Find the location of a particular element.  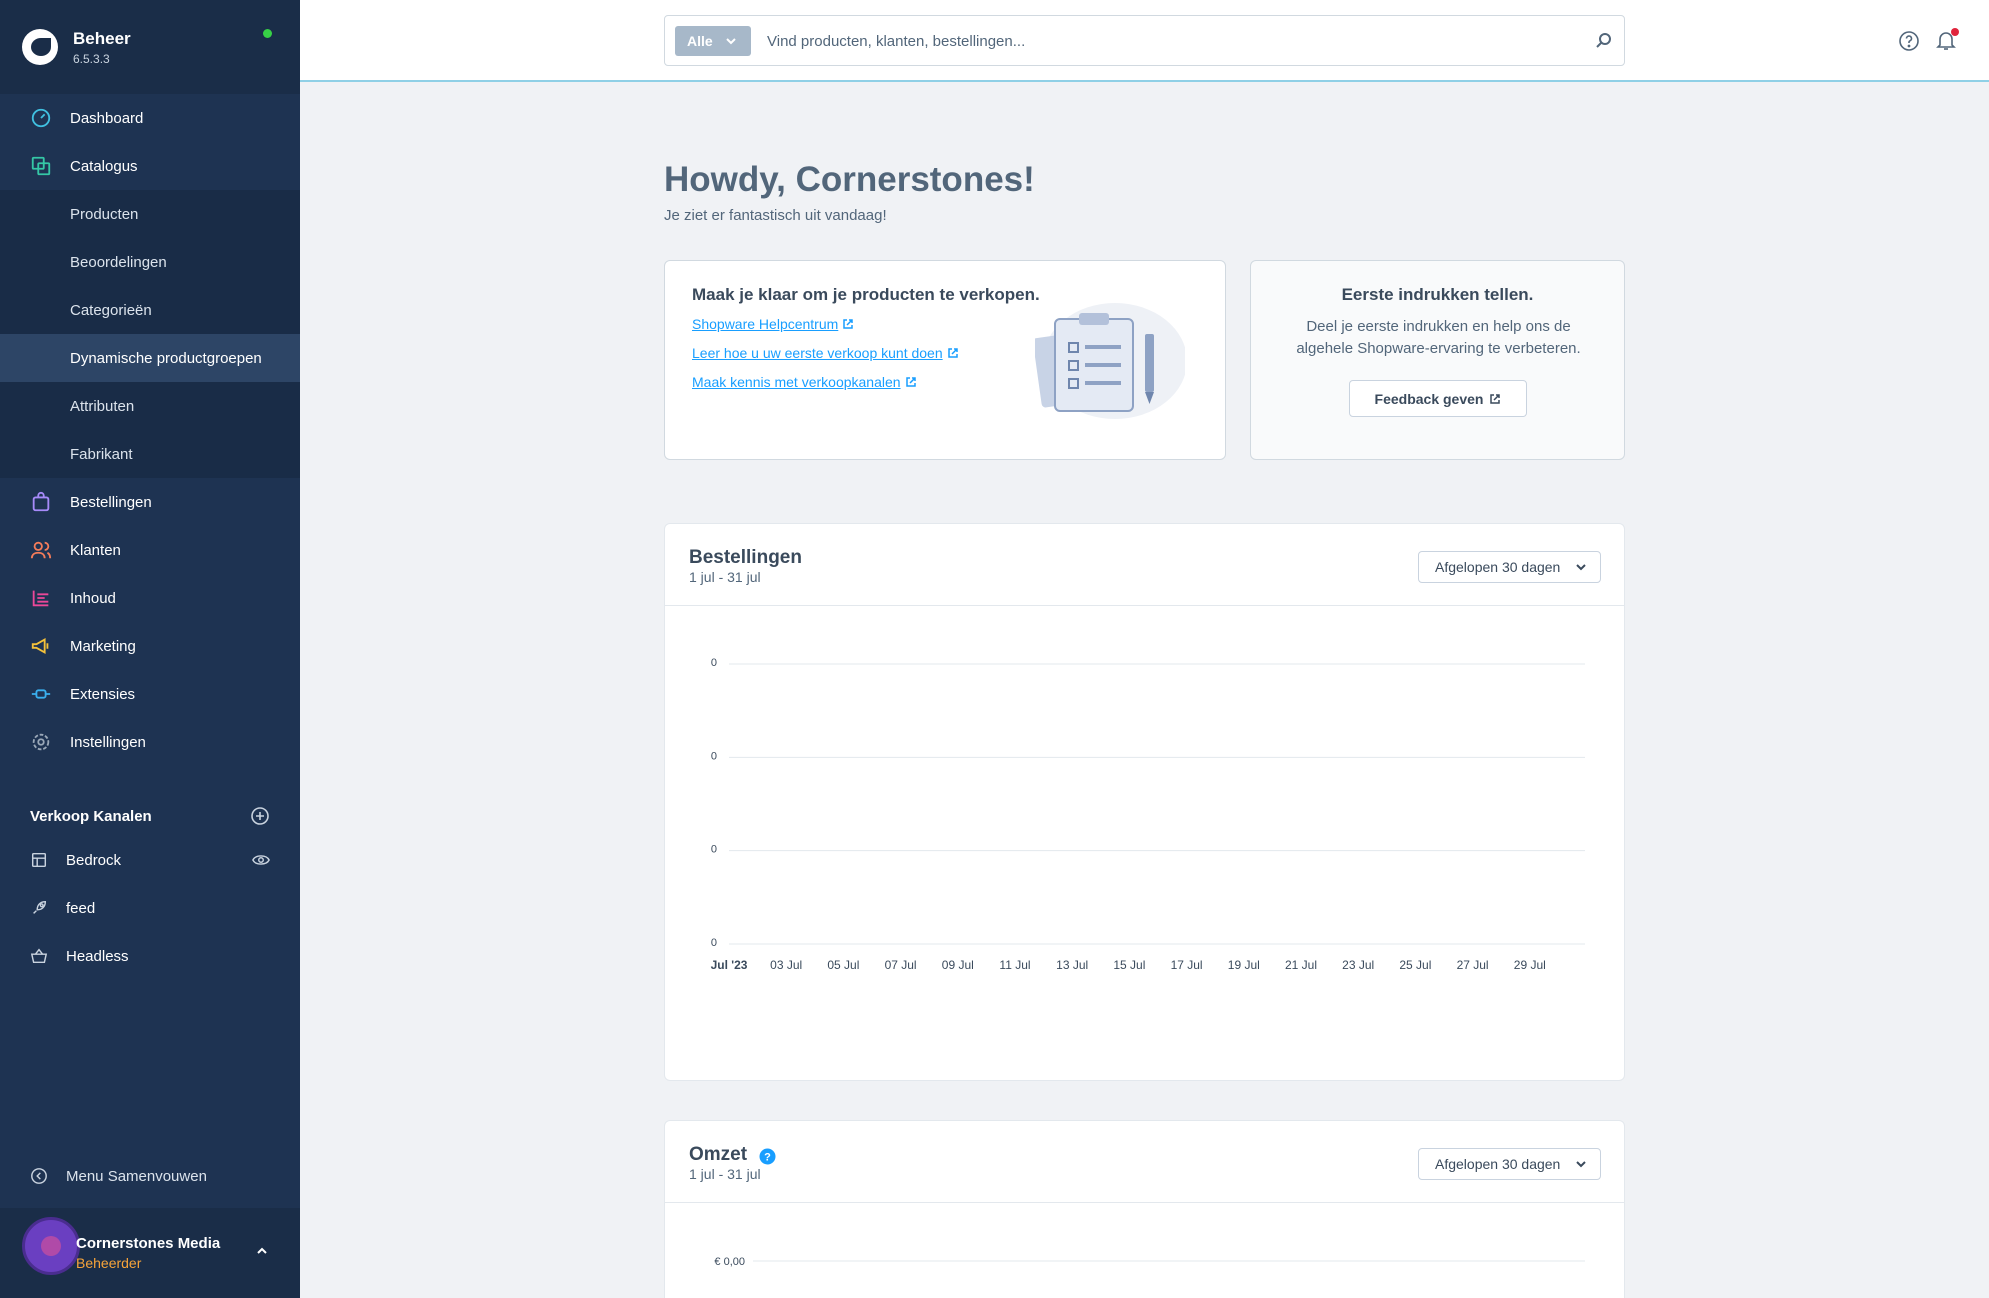

channel-label: feed is located at coordinates (81, 908).